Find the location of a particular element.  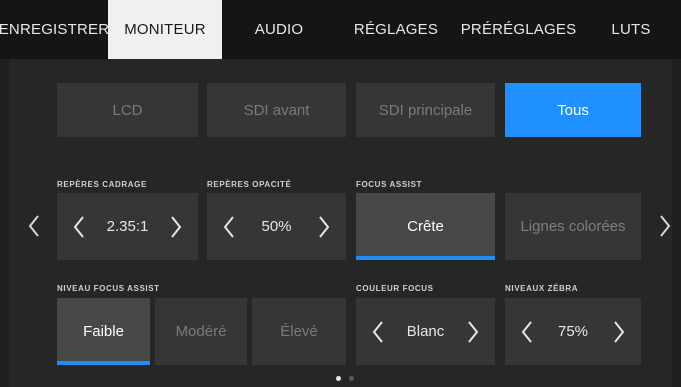

focus-color-label: COULEUR FOCUS is located at coordinates (395, 288).